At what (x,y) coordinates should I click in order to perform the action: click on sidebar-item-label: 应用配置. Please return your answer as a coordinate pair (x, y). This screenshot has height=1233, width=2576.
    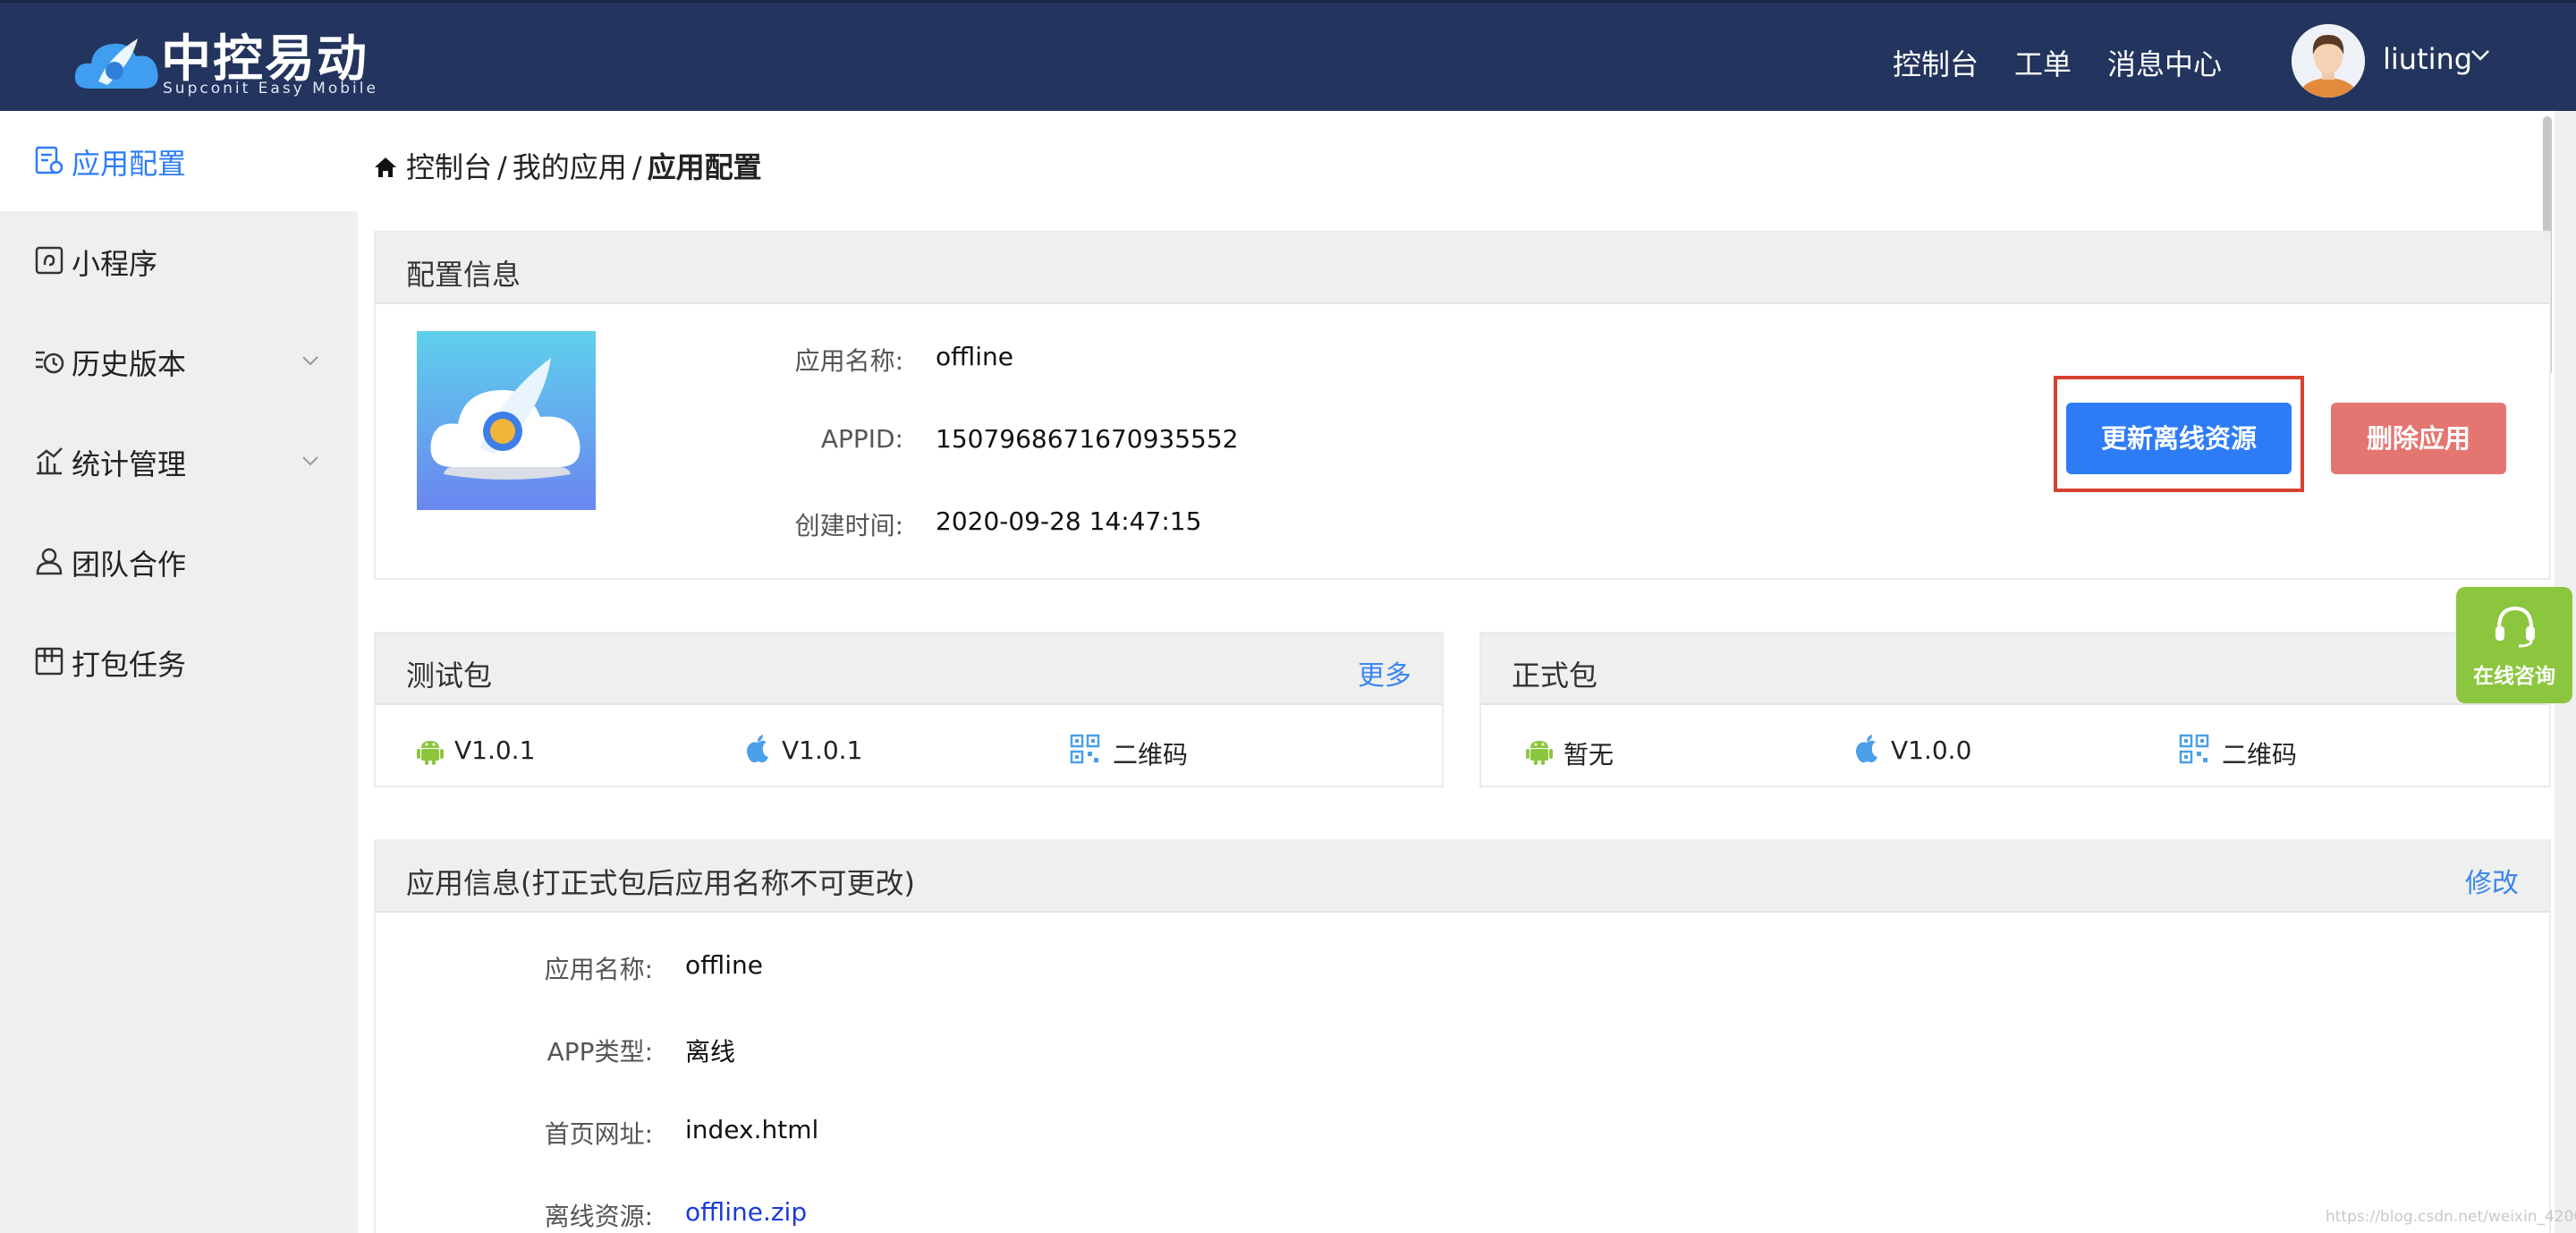
    Looking at the image, I should click on (129, 164).